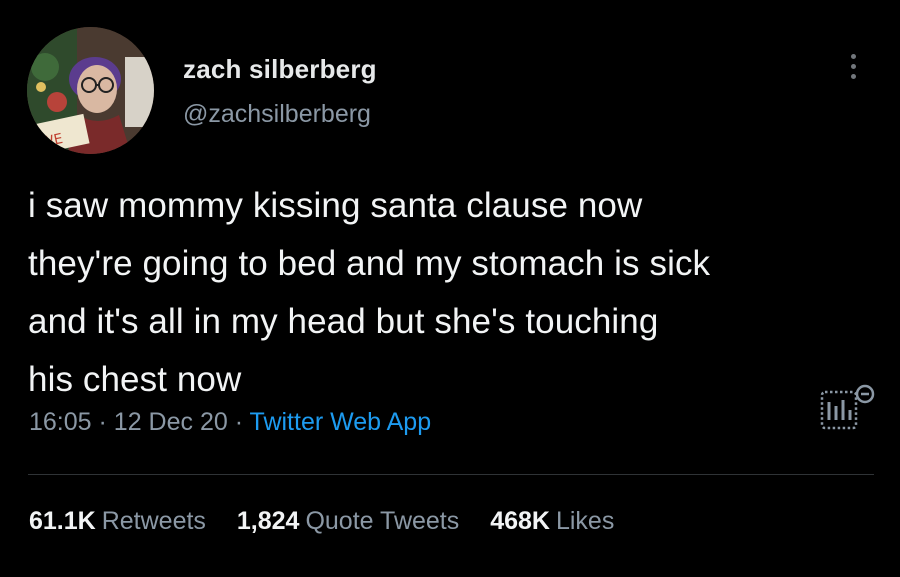 The height and width of the screenshot is (577, 900). Describe the element at coordinates (552, 521) in the screenshot. I see `likes-stat: 468K Likes` at that location.